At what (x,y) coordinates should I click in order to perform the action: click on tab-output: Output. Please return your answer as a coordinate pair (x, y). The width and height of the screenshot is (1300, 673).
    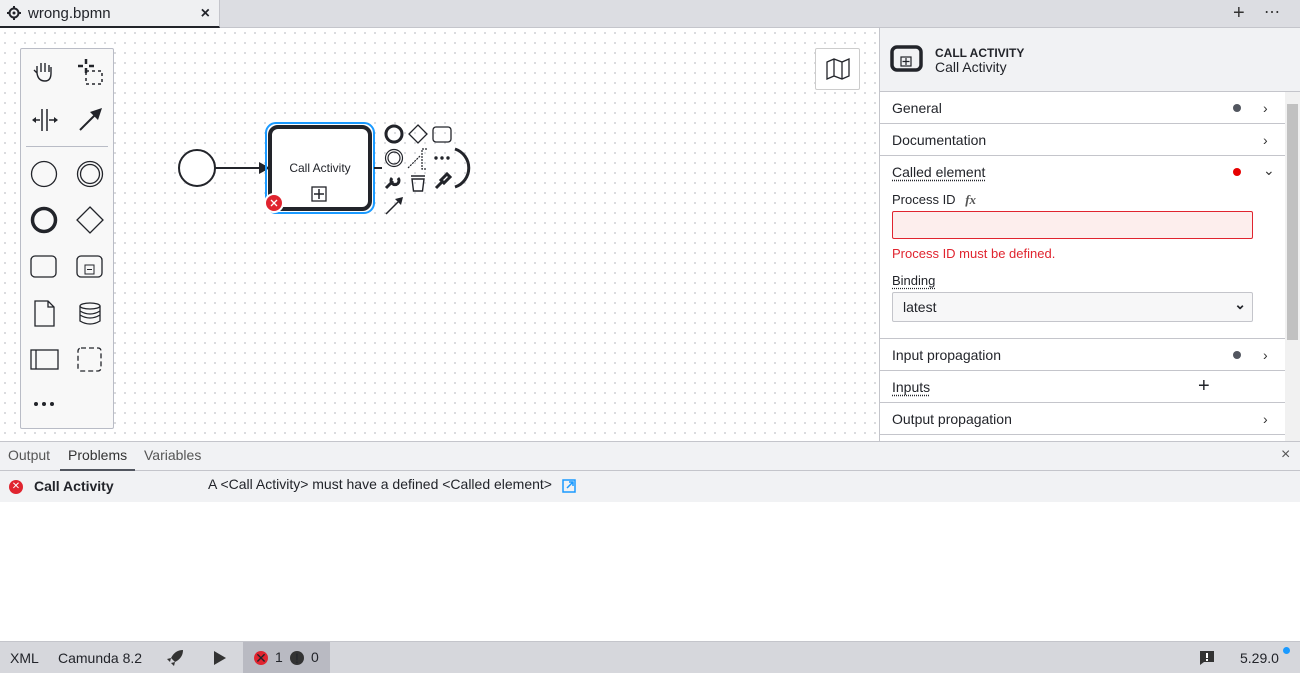
    Looking at the image, I should click on (29, 455).